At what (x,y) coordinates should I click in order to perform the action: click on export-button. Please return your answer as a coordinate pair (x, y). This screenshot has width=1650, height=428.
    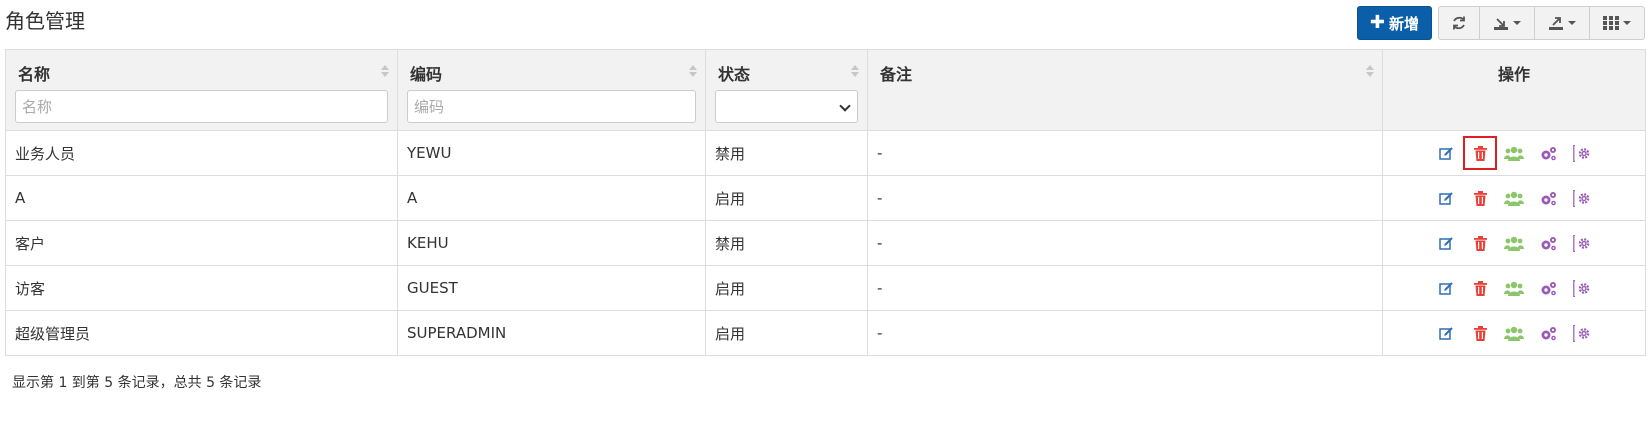
    Looking at the image, I should click on (1562, 23).